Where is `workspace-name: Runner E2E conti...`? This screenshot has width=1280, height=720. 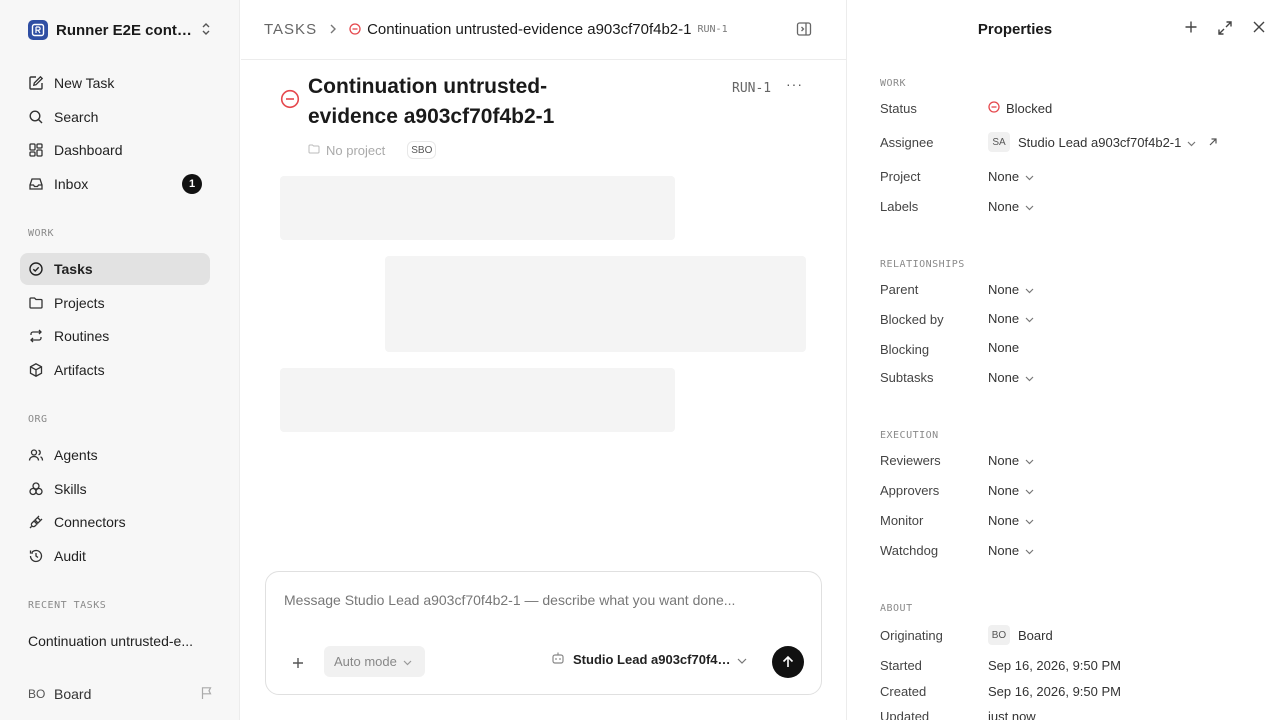
workspace-name: Runner E2E conti... is located at coordinates (124, 30).